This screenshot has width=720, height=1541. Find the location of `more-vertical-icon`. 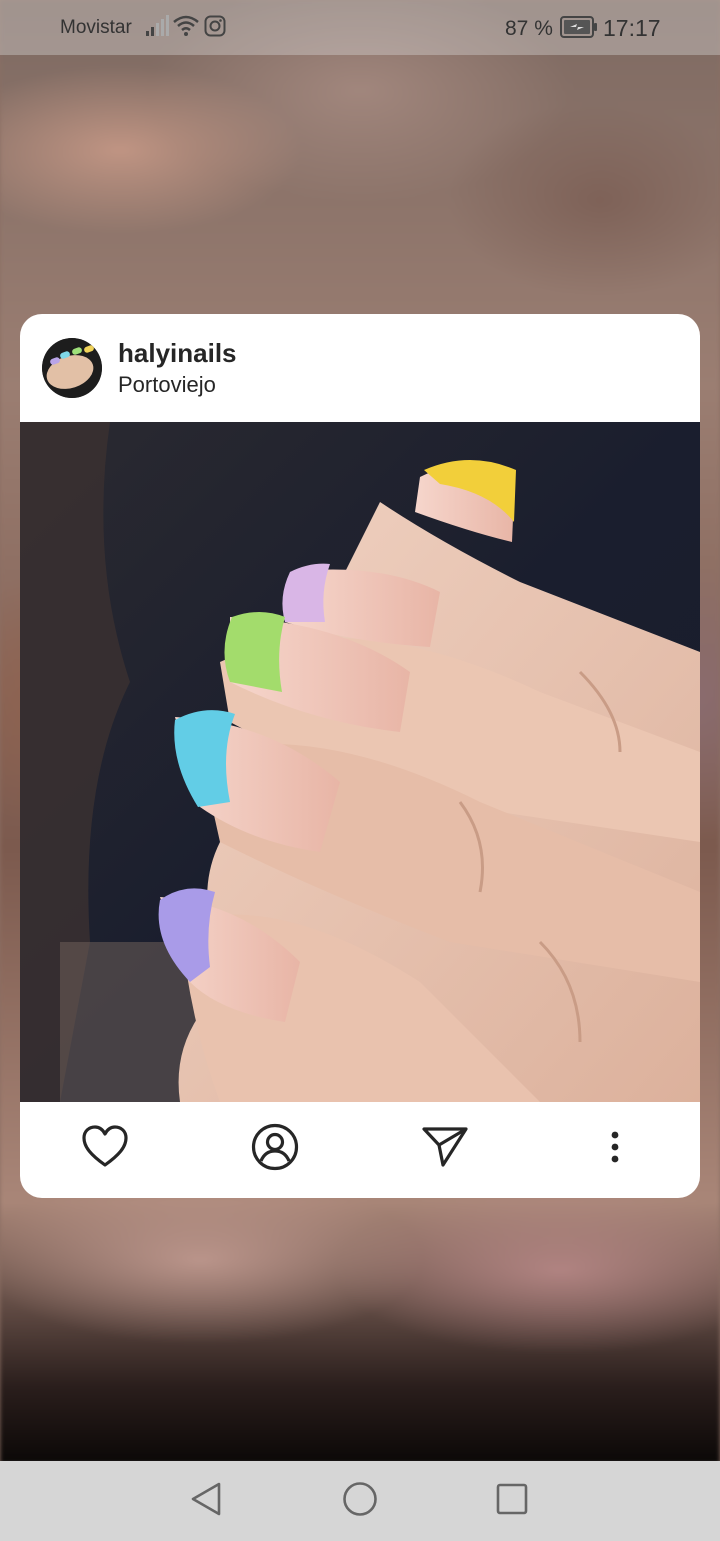

more-vertical-icon is located at coordinates (615, 1149).